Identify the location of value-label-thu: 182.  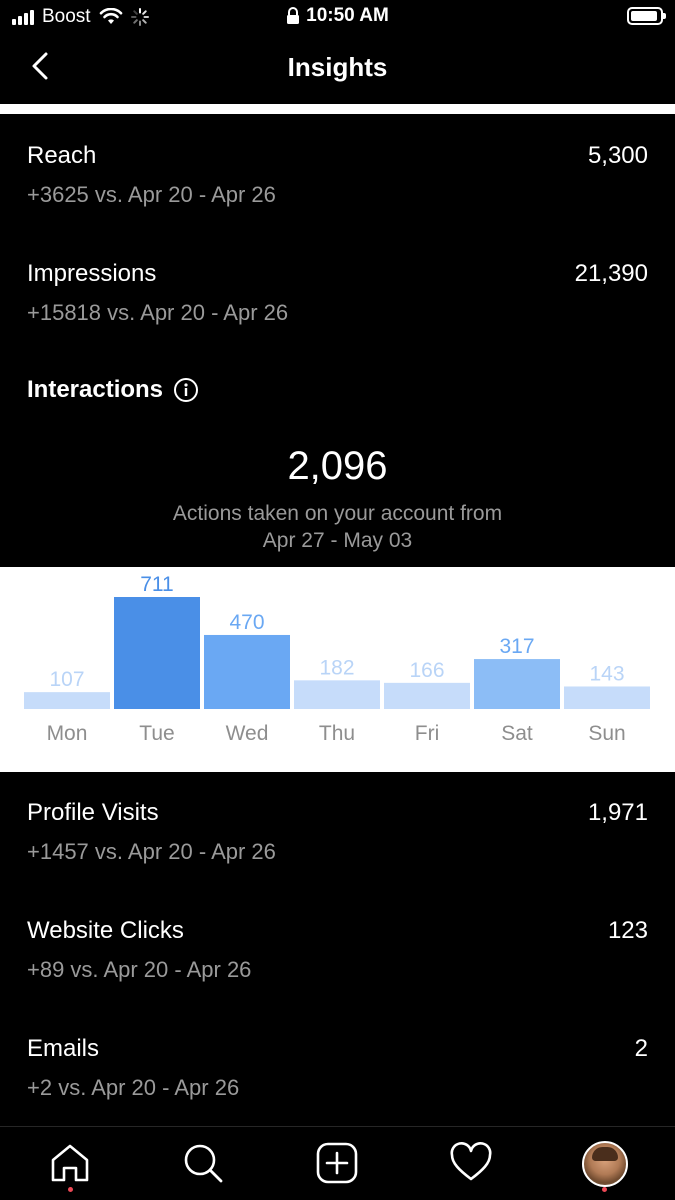
(336, 667).